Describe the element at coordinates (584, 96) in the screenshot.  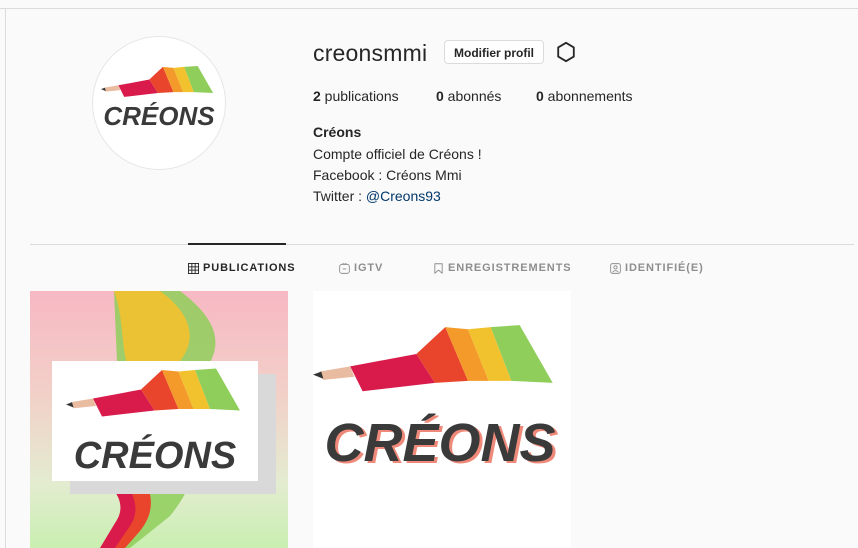
I see `following-stat: 0 abonnements` at that location.